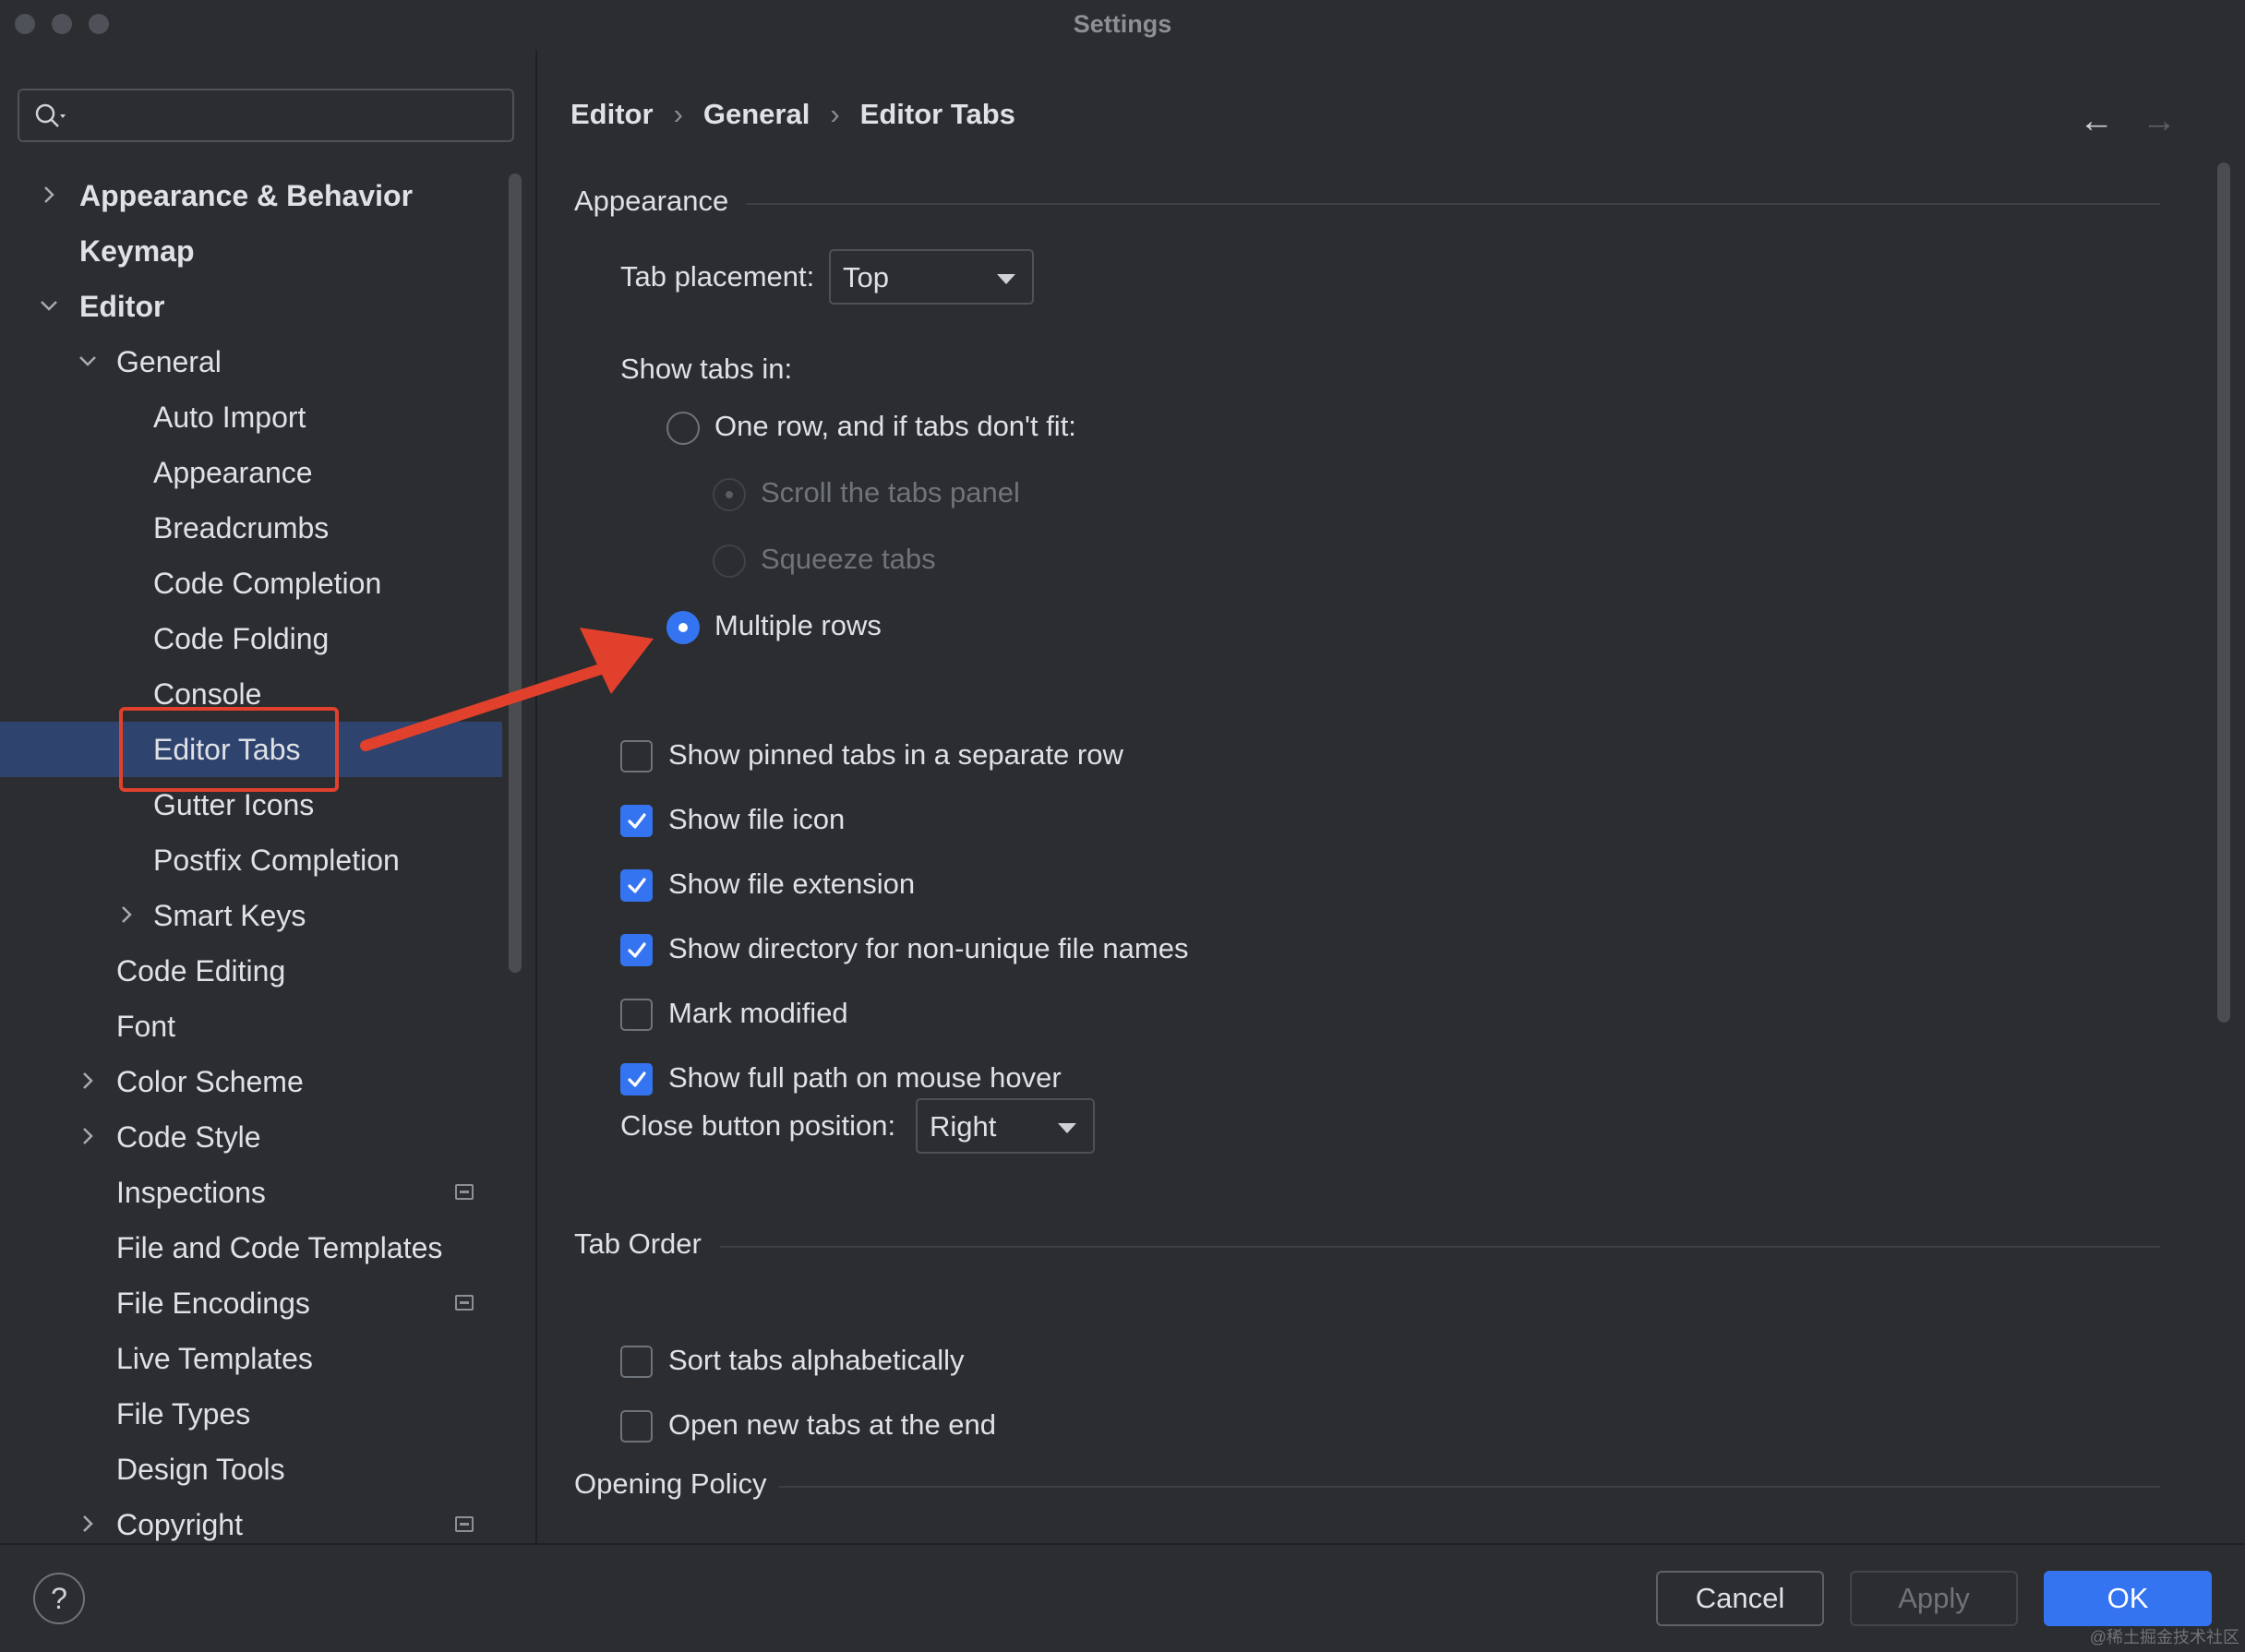  What do you see at coordinates (1740, 1599) in the screenshot?
I see `cancel-button: Cancel` at bounding box center [1740, 1599].